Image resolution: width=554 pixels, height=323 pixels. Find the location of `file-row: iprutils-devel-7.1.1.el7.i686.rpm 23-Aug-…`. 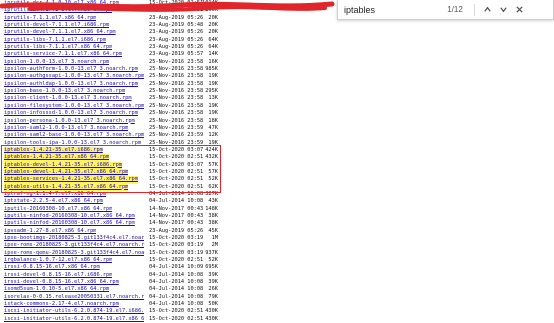

file-row: iprutils-devel-7.1.1.el7.i686.rpm 23-Aug-… is located at coordinates (277, 25).